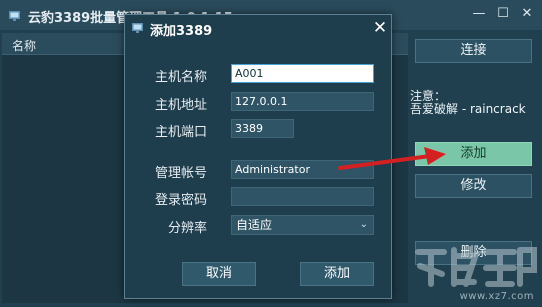 This screenshot has width=542, height=307. What do you see at coordinates (187, 228) in the screenshot?
I see `resolution-label: 分辨率` at bounding box center [187, 228].